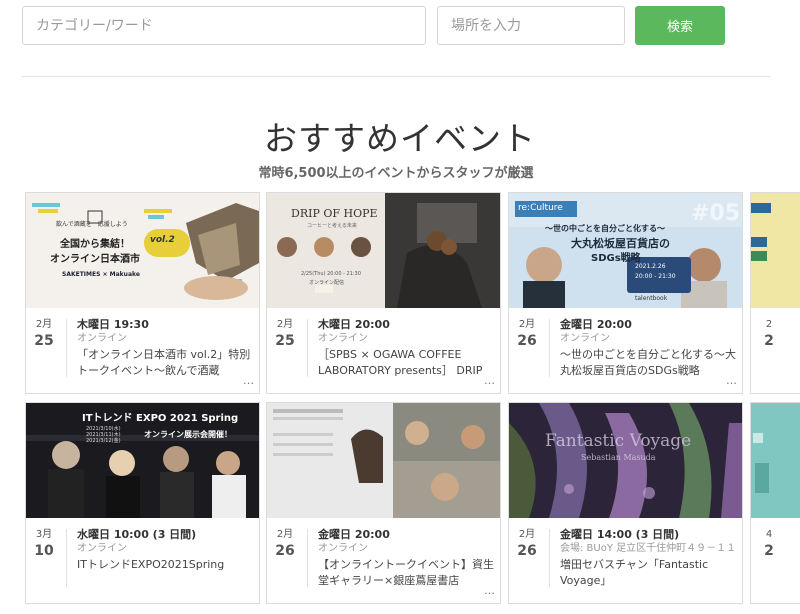 This screenshot has height=614, width=800. What do you see at coordinates (396, 173) in the screenshot?
I see `section-subtitle: 常時6,500以上のイベントからスタッフが厳選` at bounding box center [396, 173].